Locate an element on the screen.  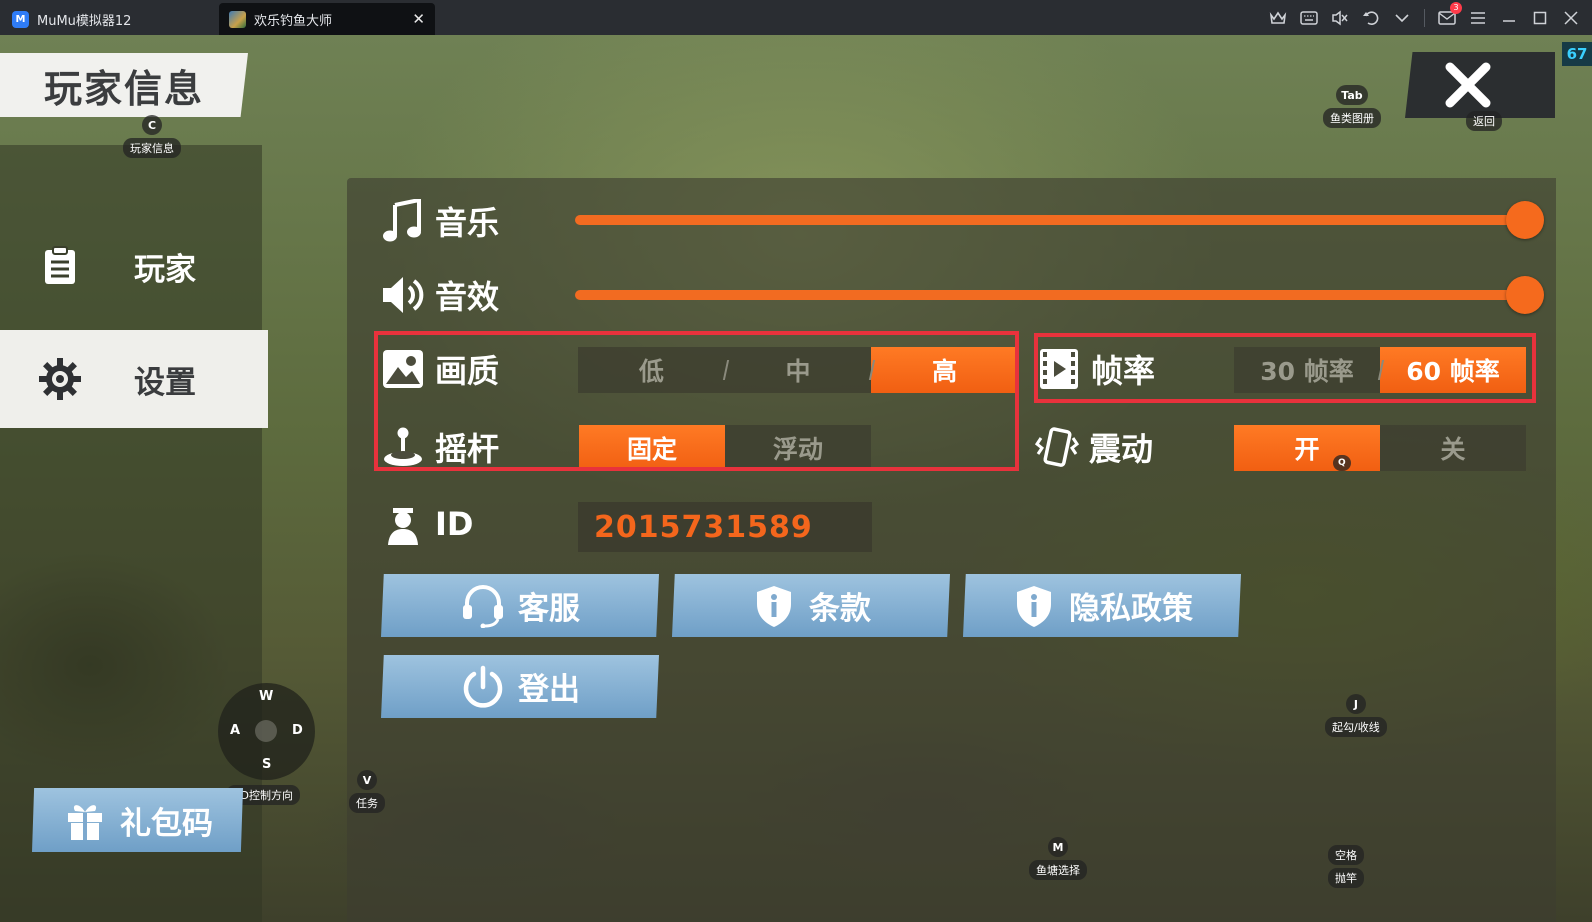
player-id-value: 2015731589 is located at coordinates (725, 527).